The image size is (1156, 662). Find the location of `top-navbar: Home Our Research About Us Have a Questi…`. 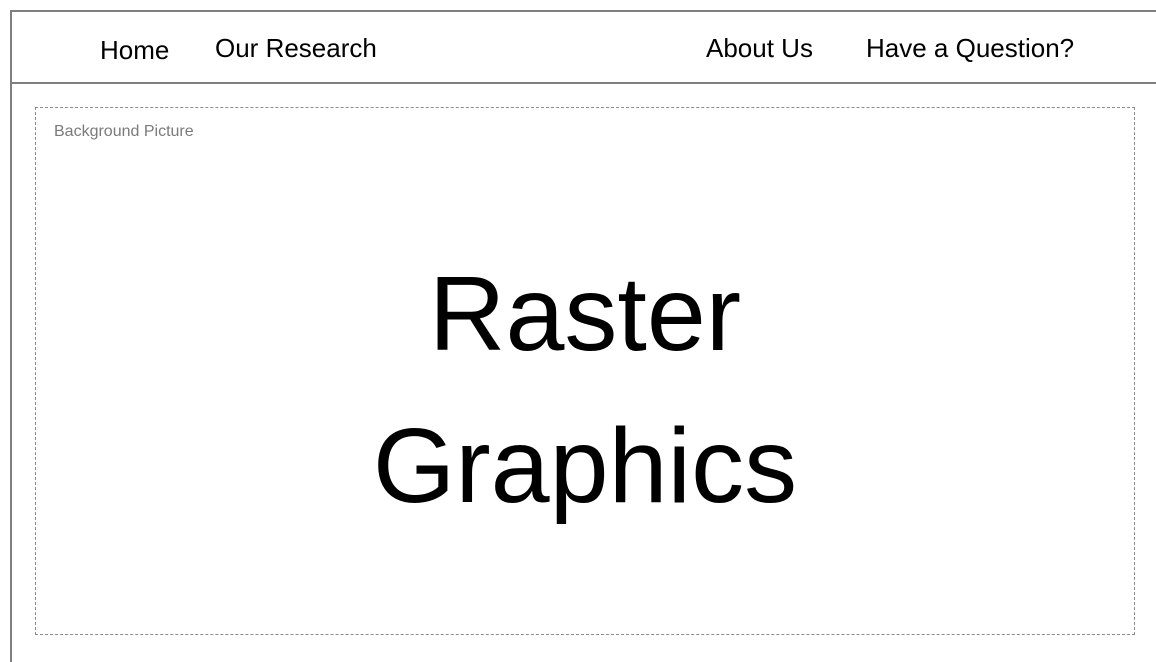

top-navbar: Home Our Research About Us Have a Questi… is located at coordinates (584, 48).